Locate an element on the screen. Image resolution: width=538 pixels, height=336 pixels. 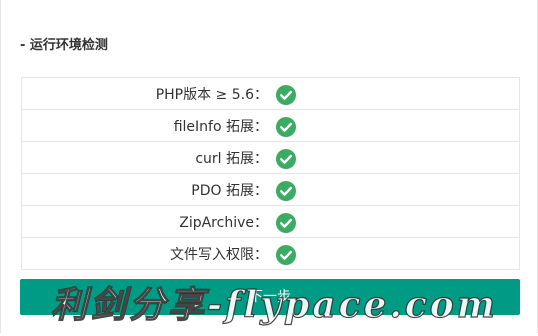
table-row: ZipArchive： is located at coordinates (270, 221).